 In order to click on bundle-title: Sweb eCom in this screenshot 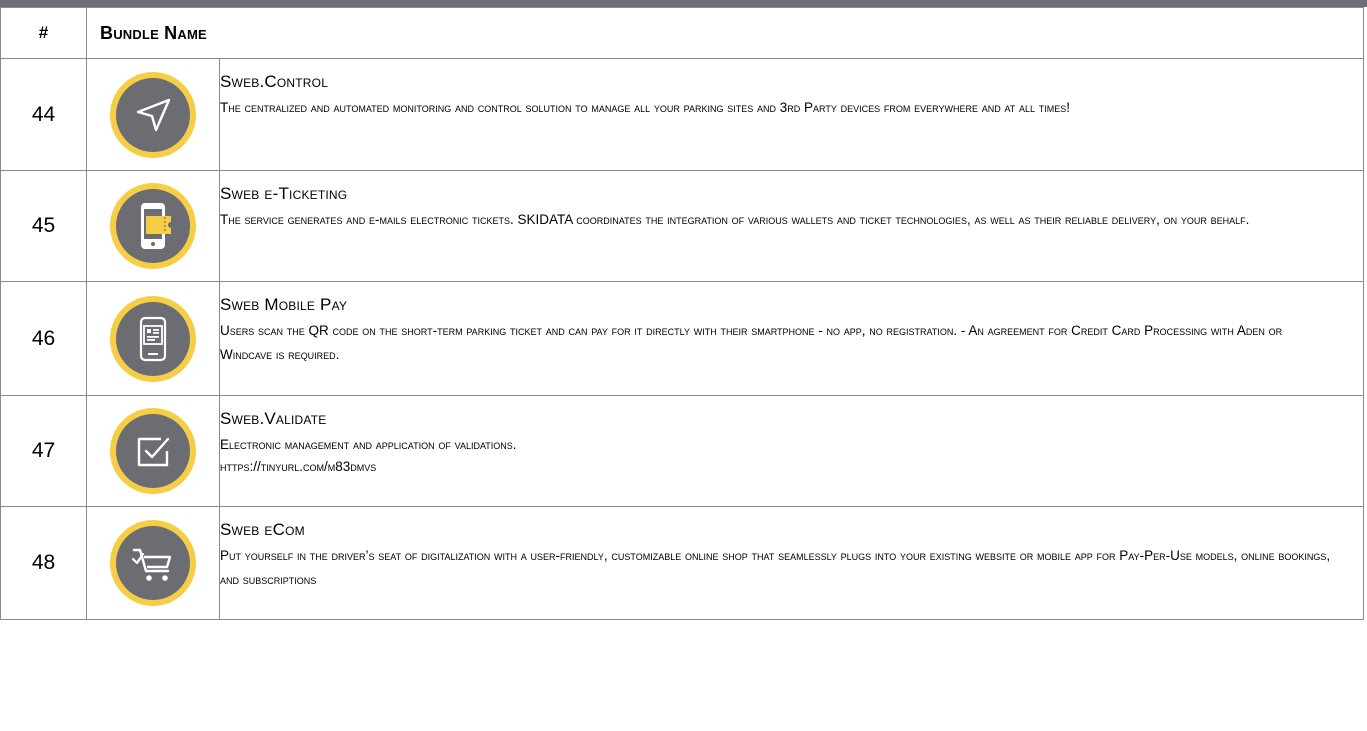, I will do `click(262, 529)`.